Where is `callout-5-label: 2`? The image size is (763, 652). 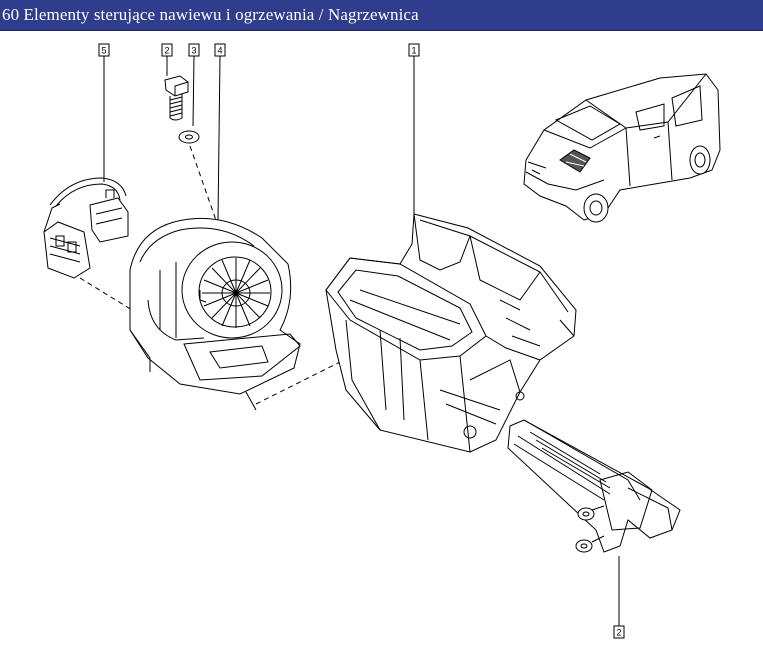
callout-5-label: 2 is located at coordinates (167, 51).